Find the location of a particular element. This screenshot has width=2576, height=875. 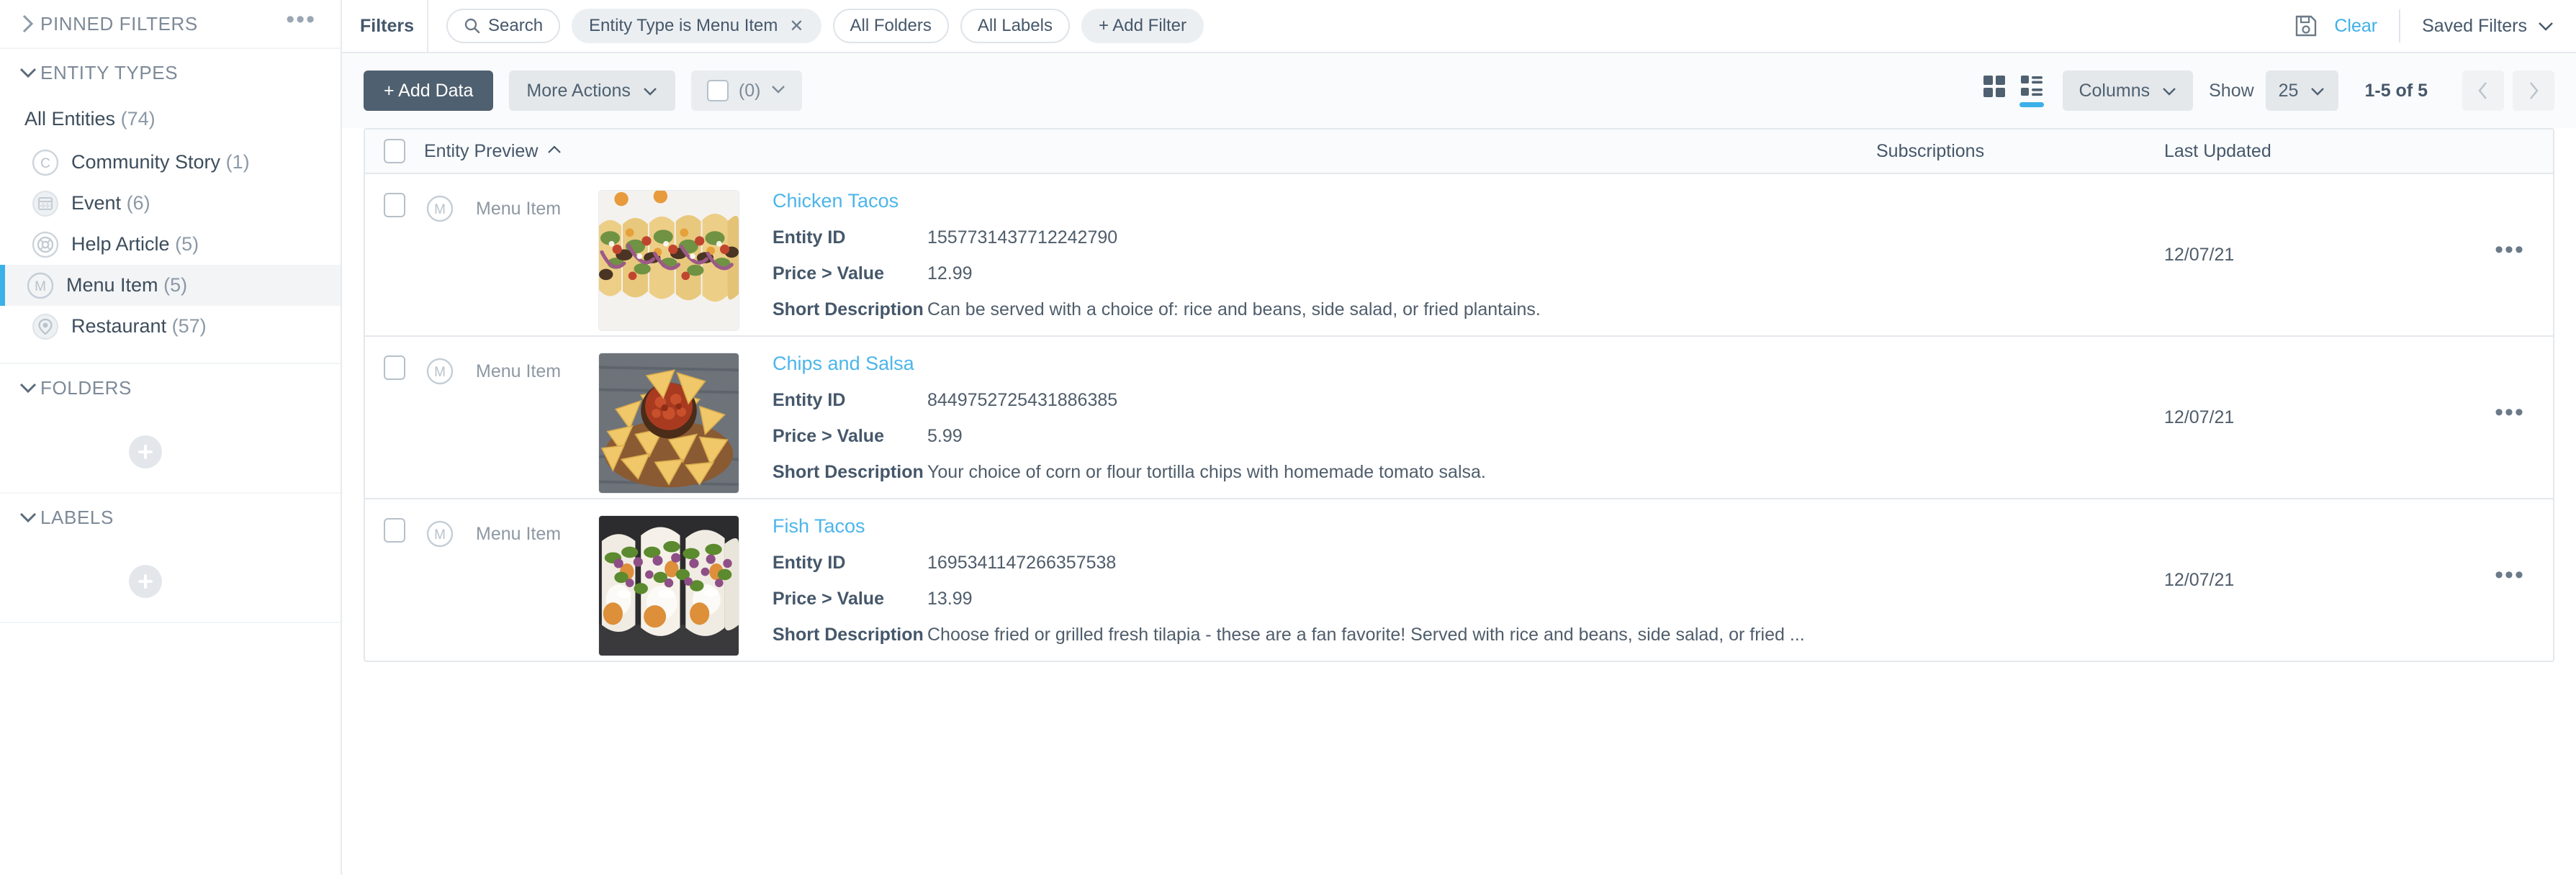

entity-type-all-entities: All Entities (74) is located at coordinates (170, 120).